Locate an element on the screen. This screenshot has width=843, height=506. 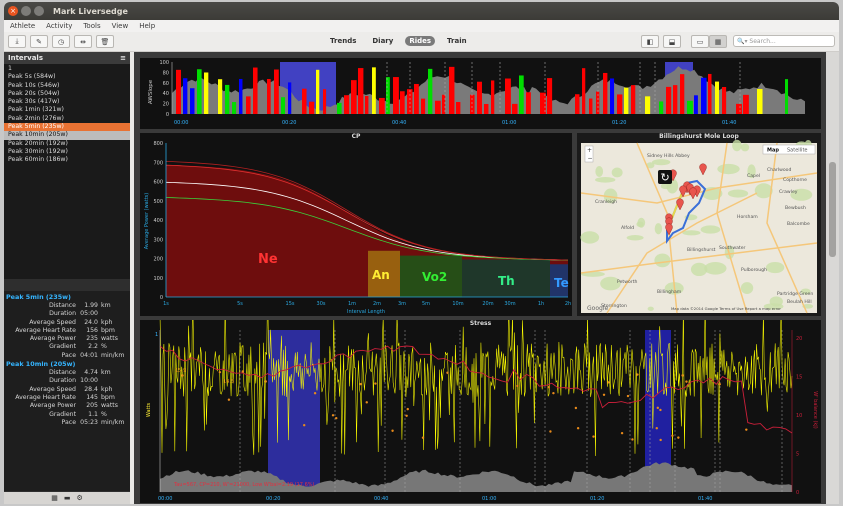
map-place-label: Southwater is located at coordinates (732, 248).